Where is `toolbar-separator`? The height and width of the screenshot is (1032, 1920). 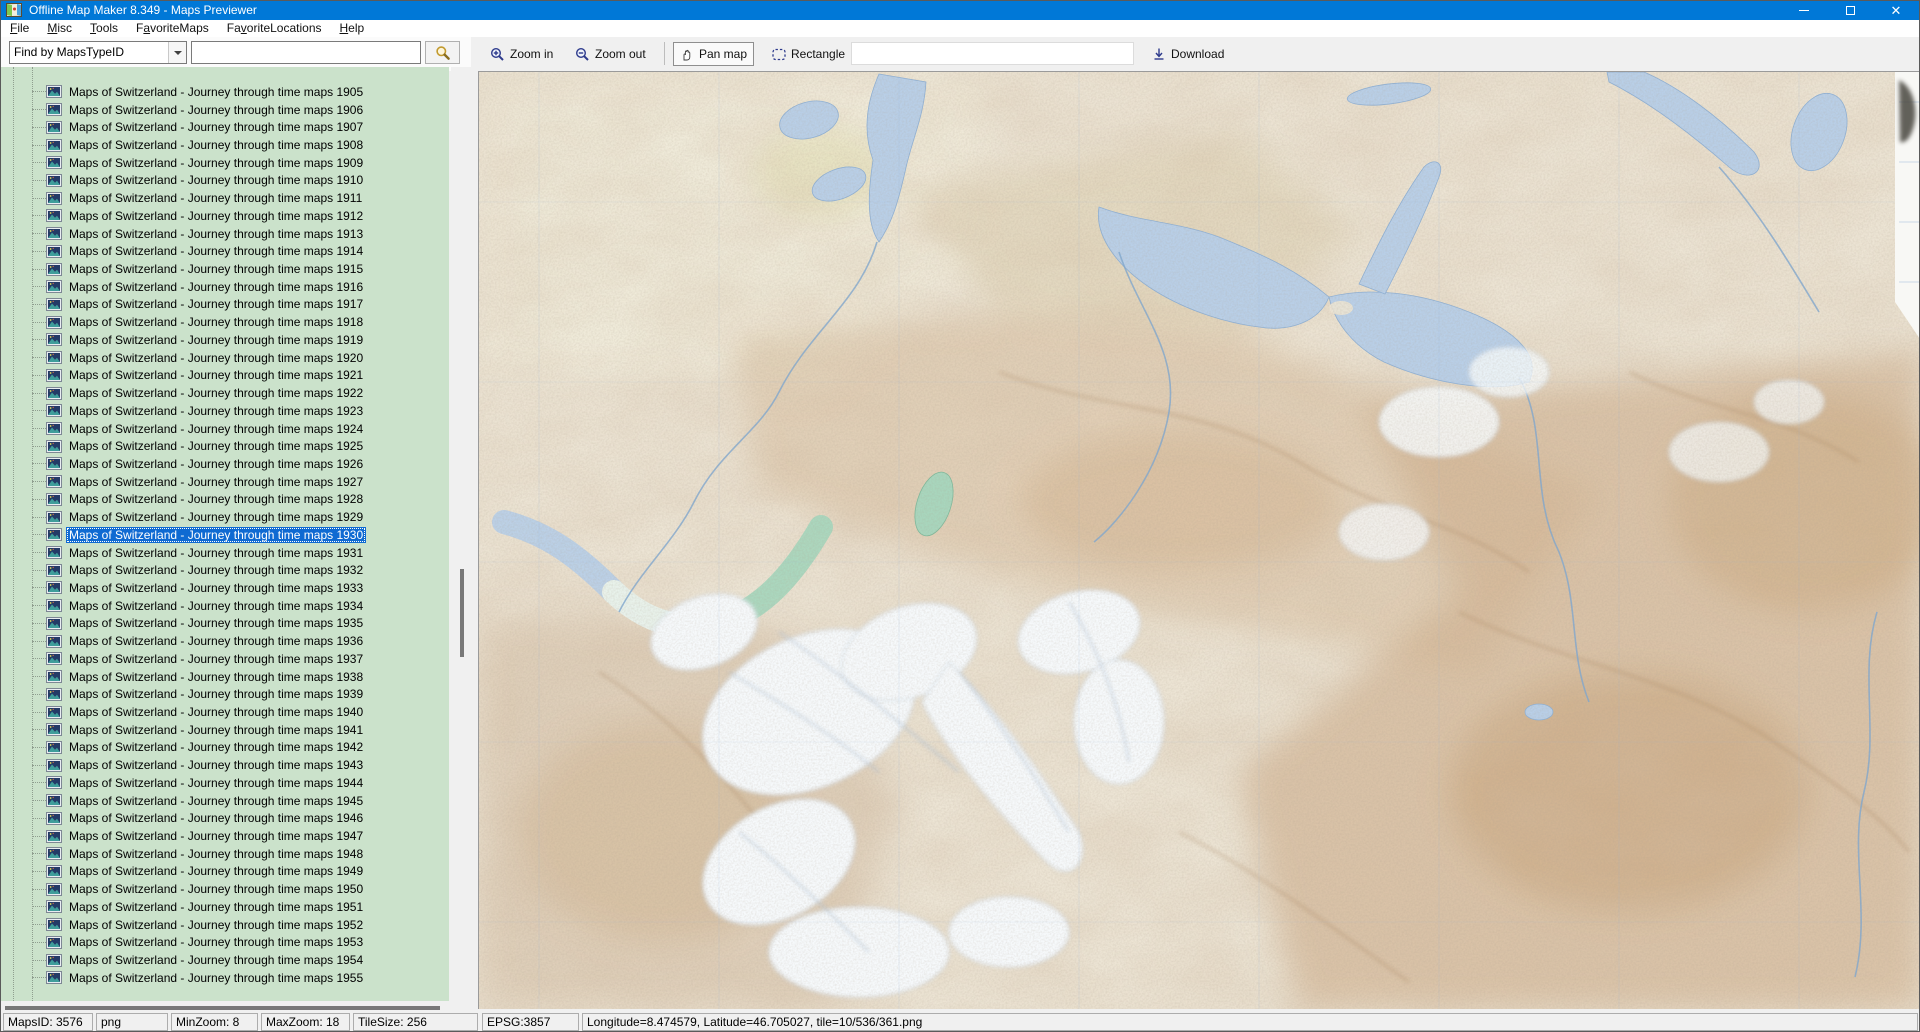 toolbar-separator is located at coordinates (664, 53).